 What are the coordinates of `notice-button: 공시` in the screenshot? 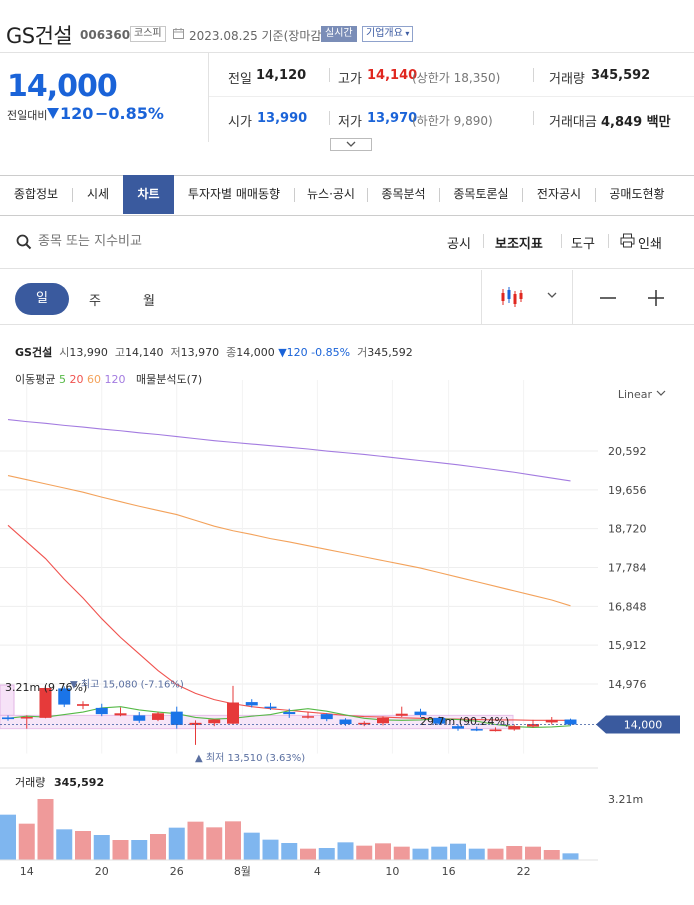 It's located at (459, 242).